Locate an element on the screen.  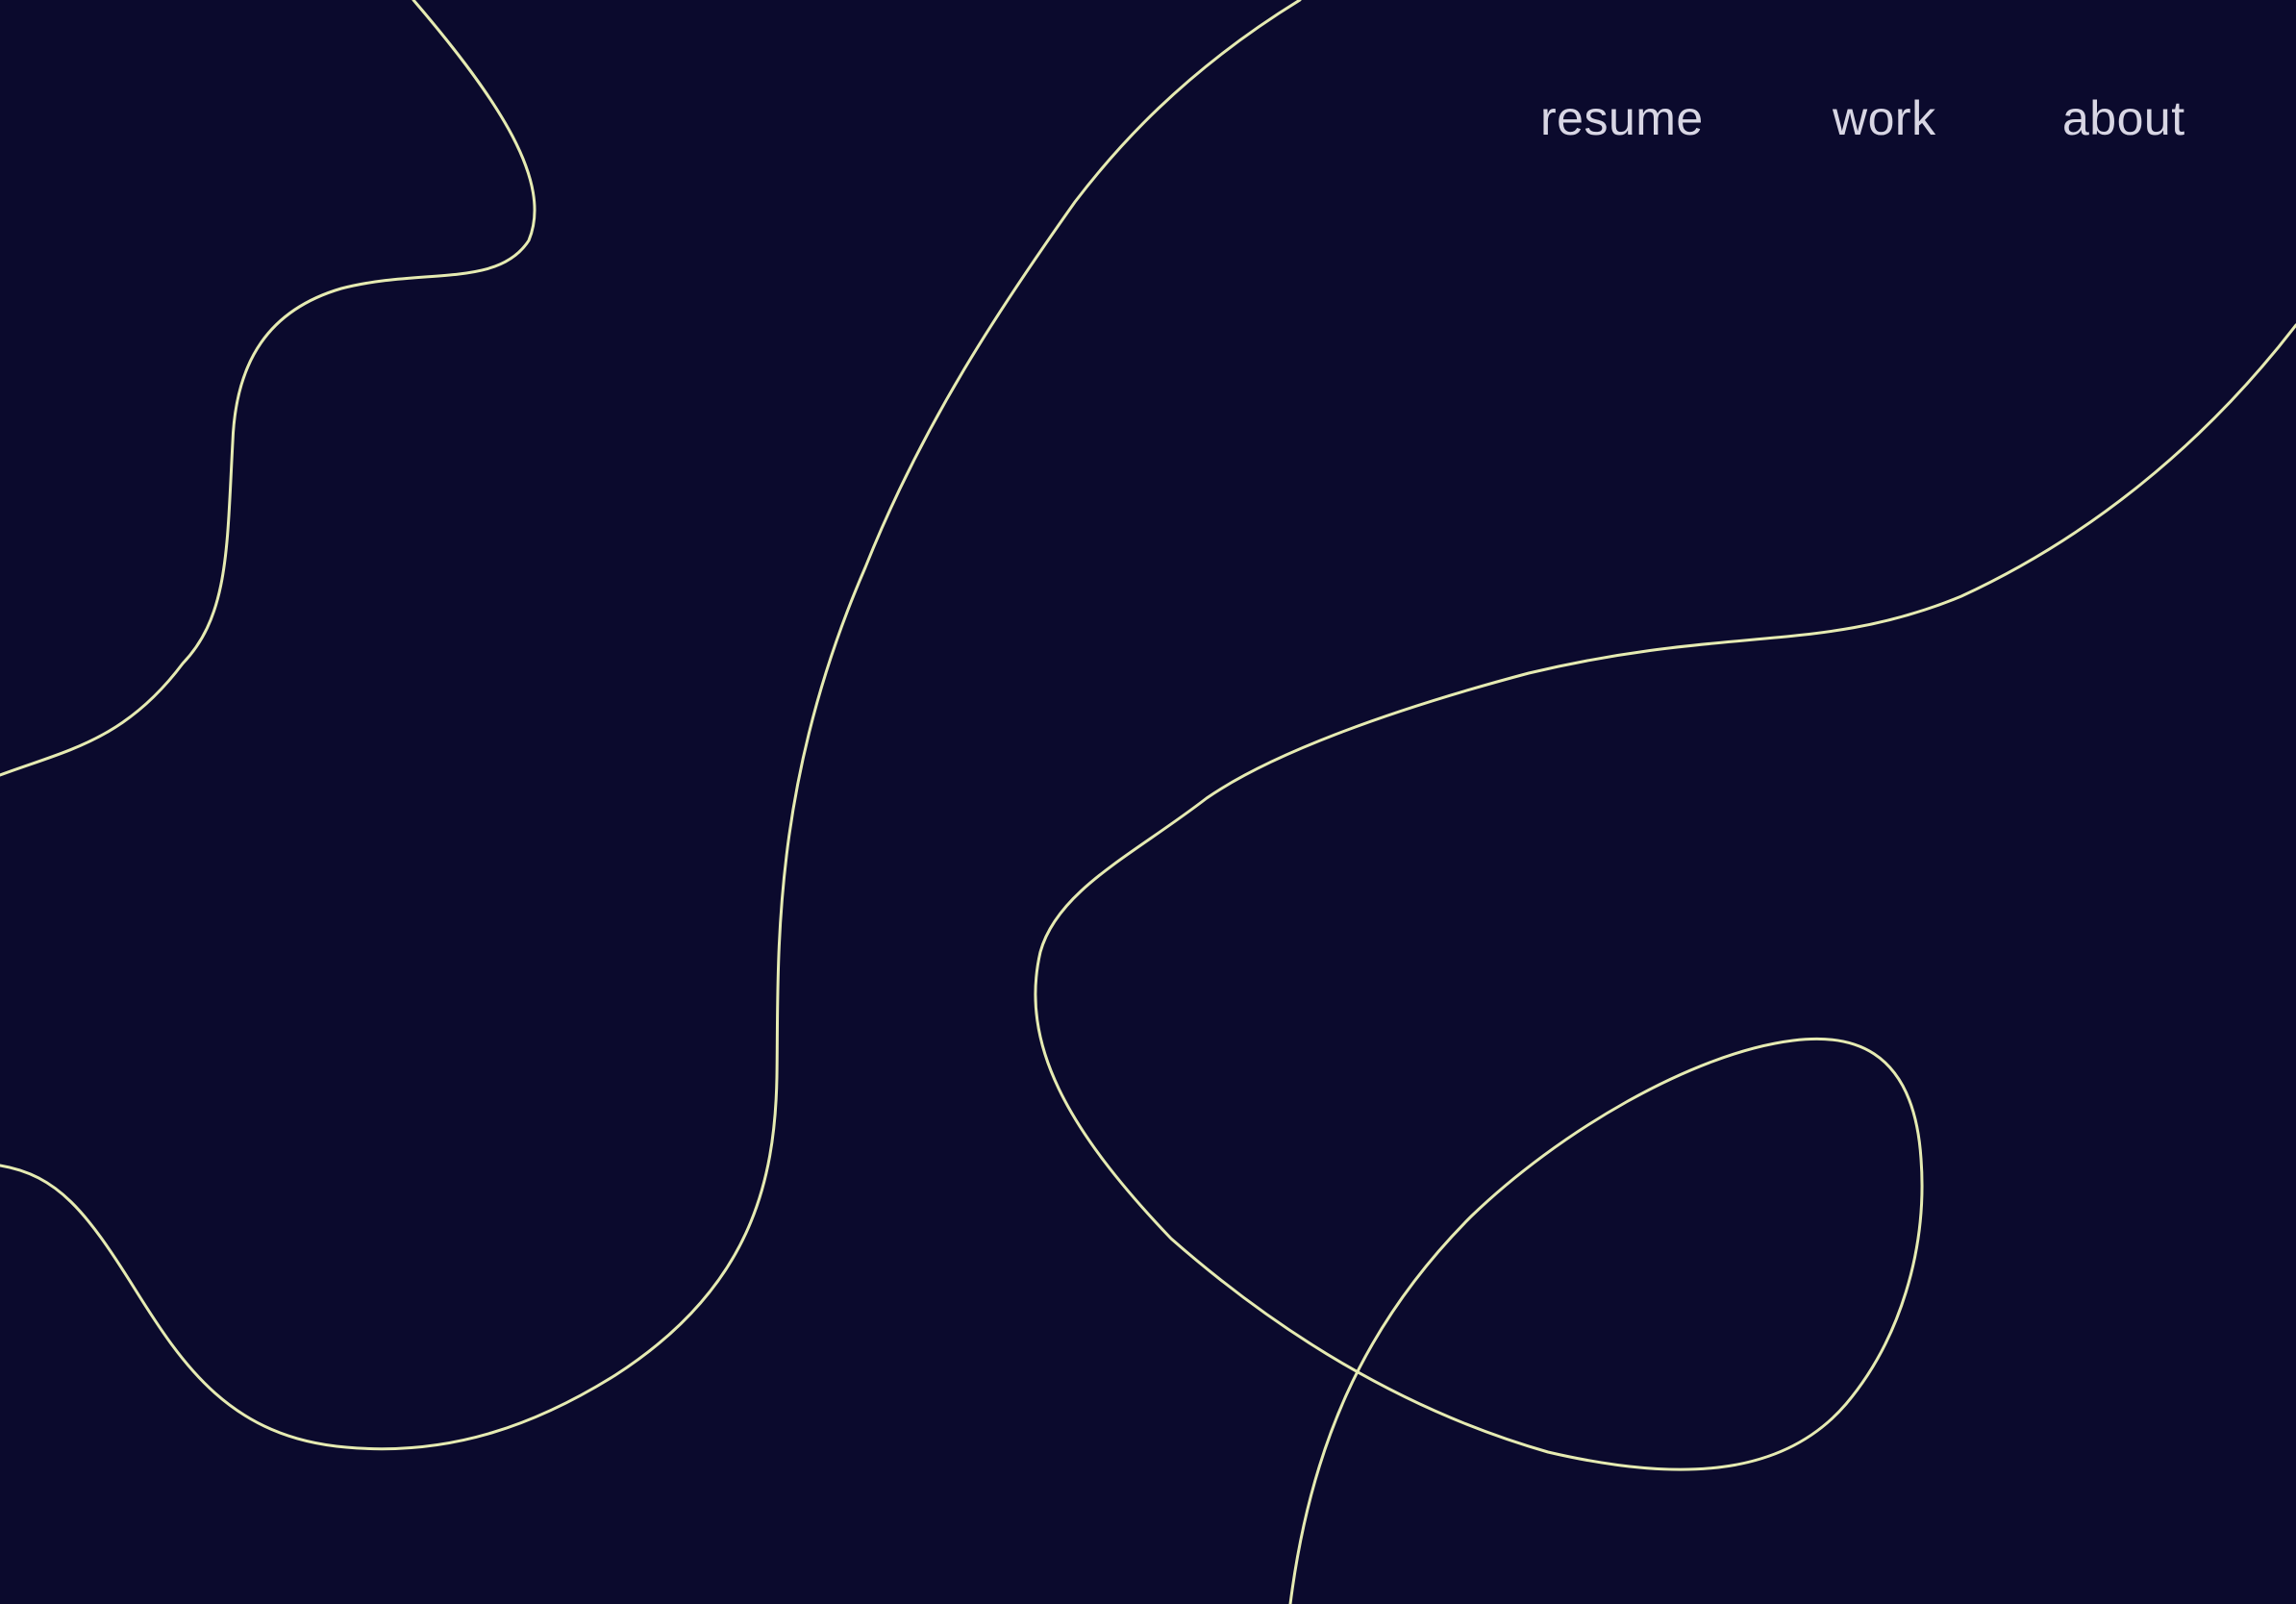
top-navigation: resume work about is located at coordinates (1846, 118).